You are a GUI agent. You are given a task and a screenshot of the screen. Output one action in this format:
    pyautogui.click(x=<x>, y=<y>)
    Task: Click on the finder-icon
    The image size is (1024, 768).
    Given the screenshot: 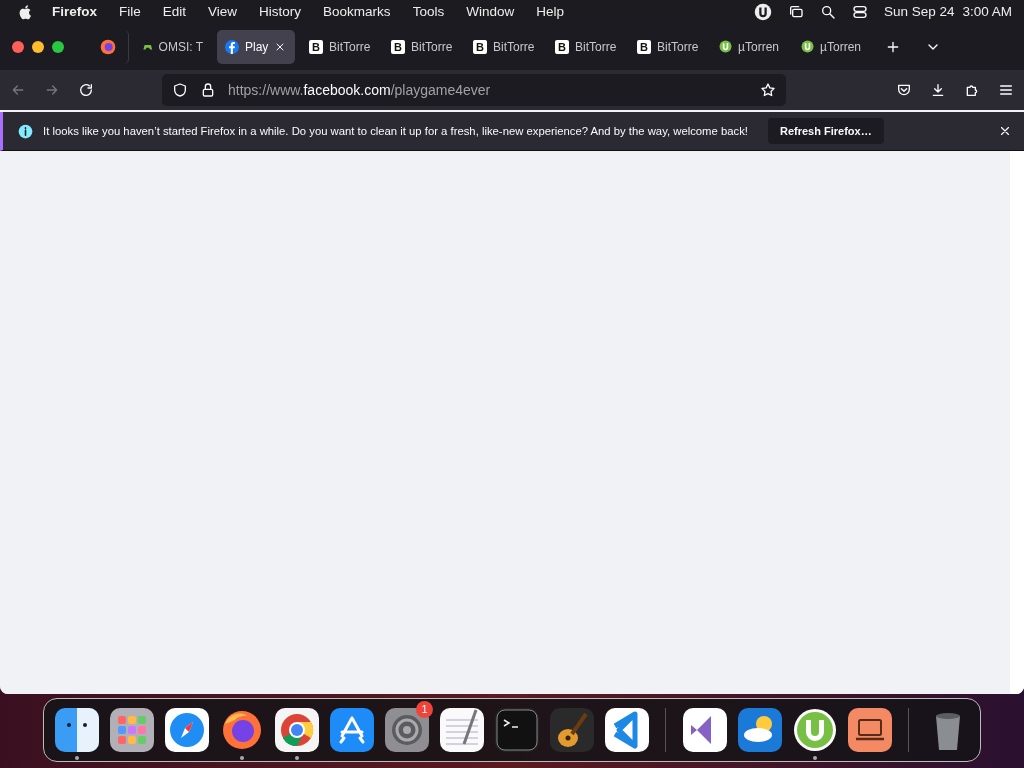 What is the action you would take?
    pyautogui.click(x=76, y=730)
    